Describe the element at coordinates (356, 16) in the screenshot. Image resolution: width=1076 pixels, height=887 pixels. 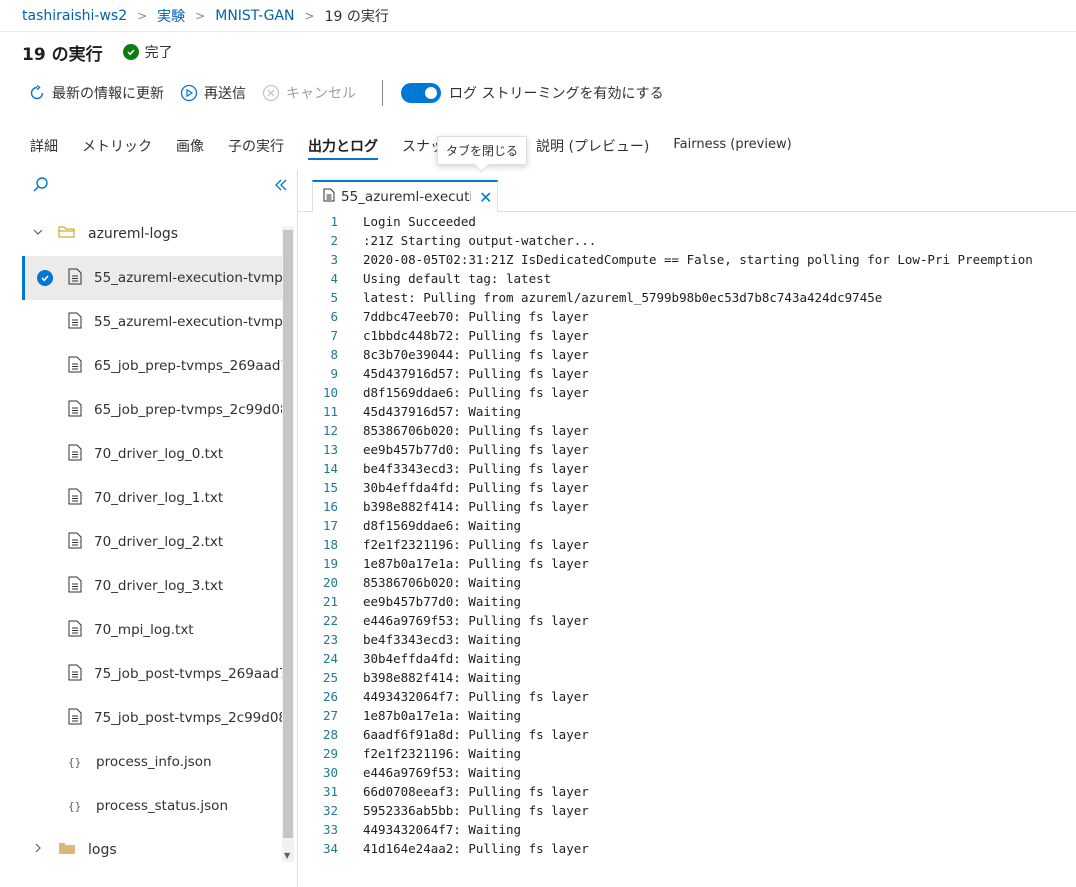
I see `breadcrumb-run: 19 の実行` at that location.